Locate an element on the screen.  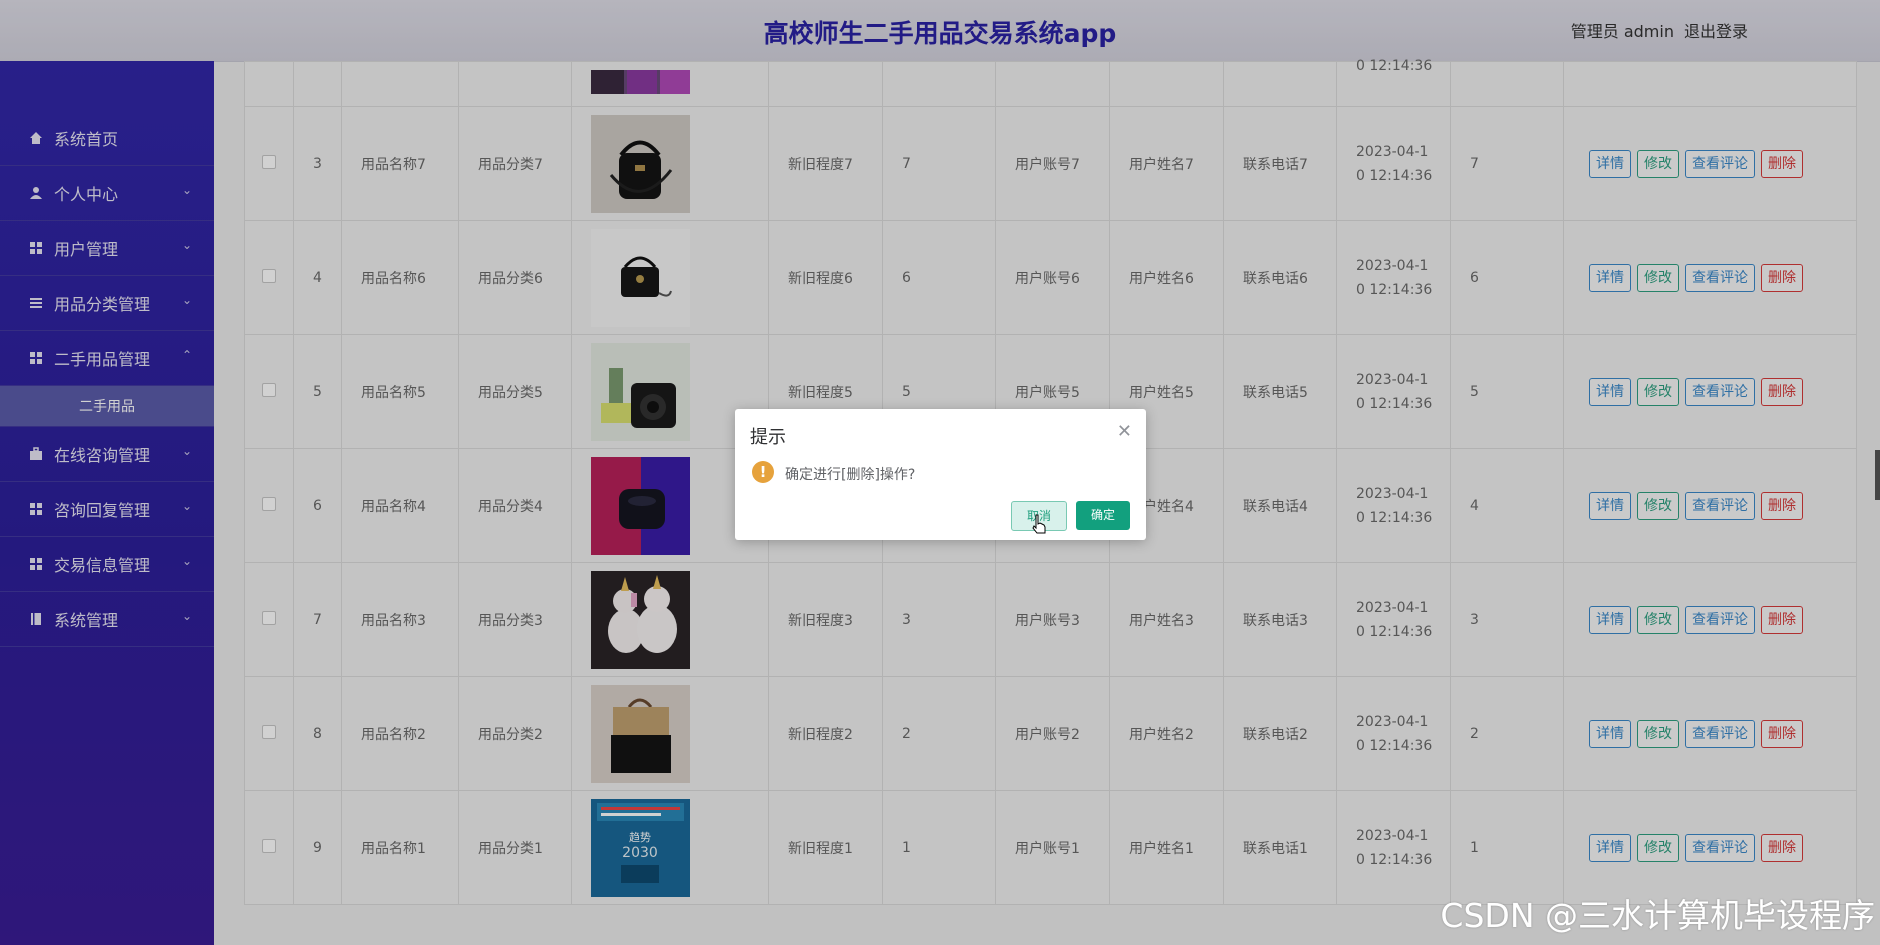
dialog-message: 确定进行[删除]操作? is located at coordinates (850, 475).